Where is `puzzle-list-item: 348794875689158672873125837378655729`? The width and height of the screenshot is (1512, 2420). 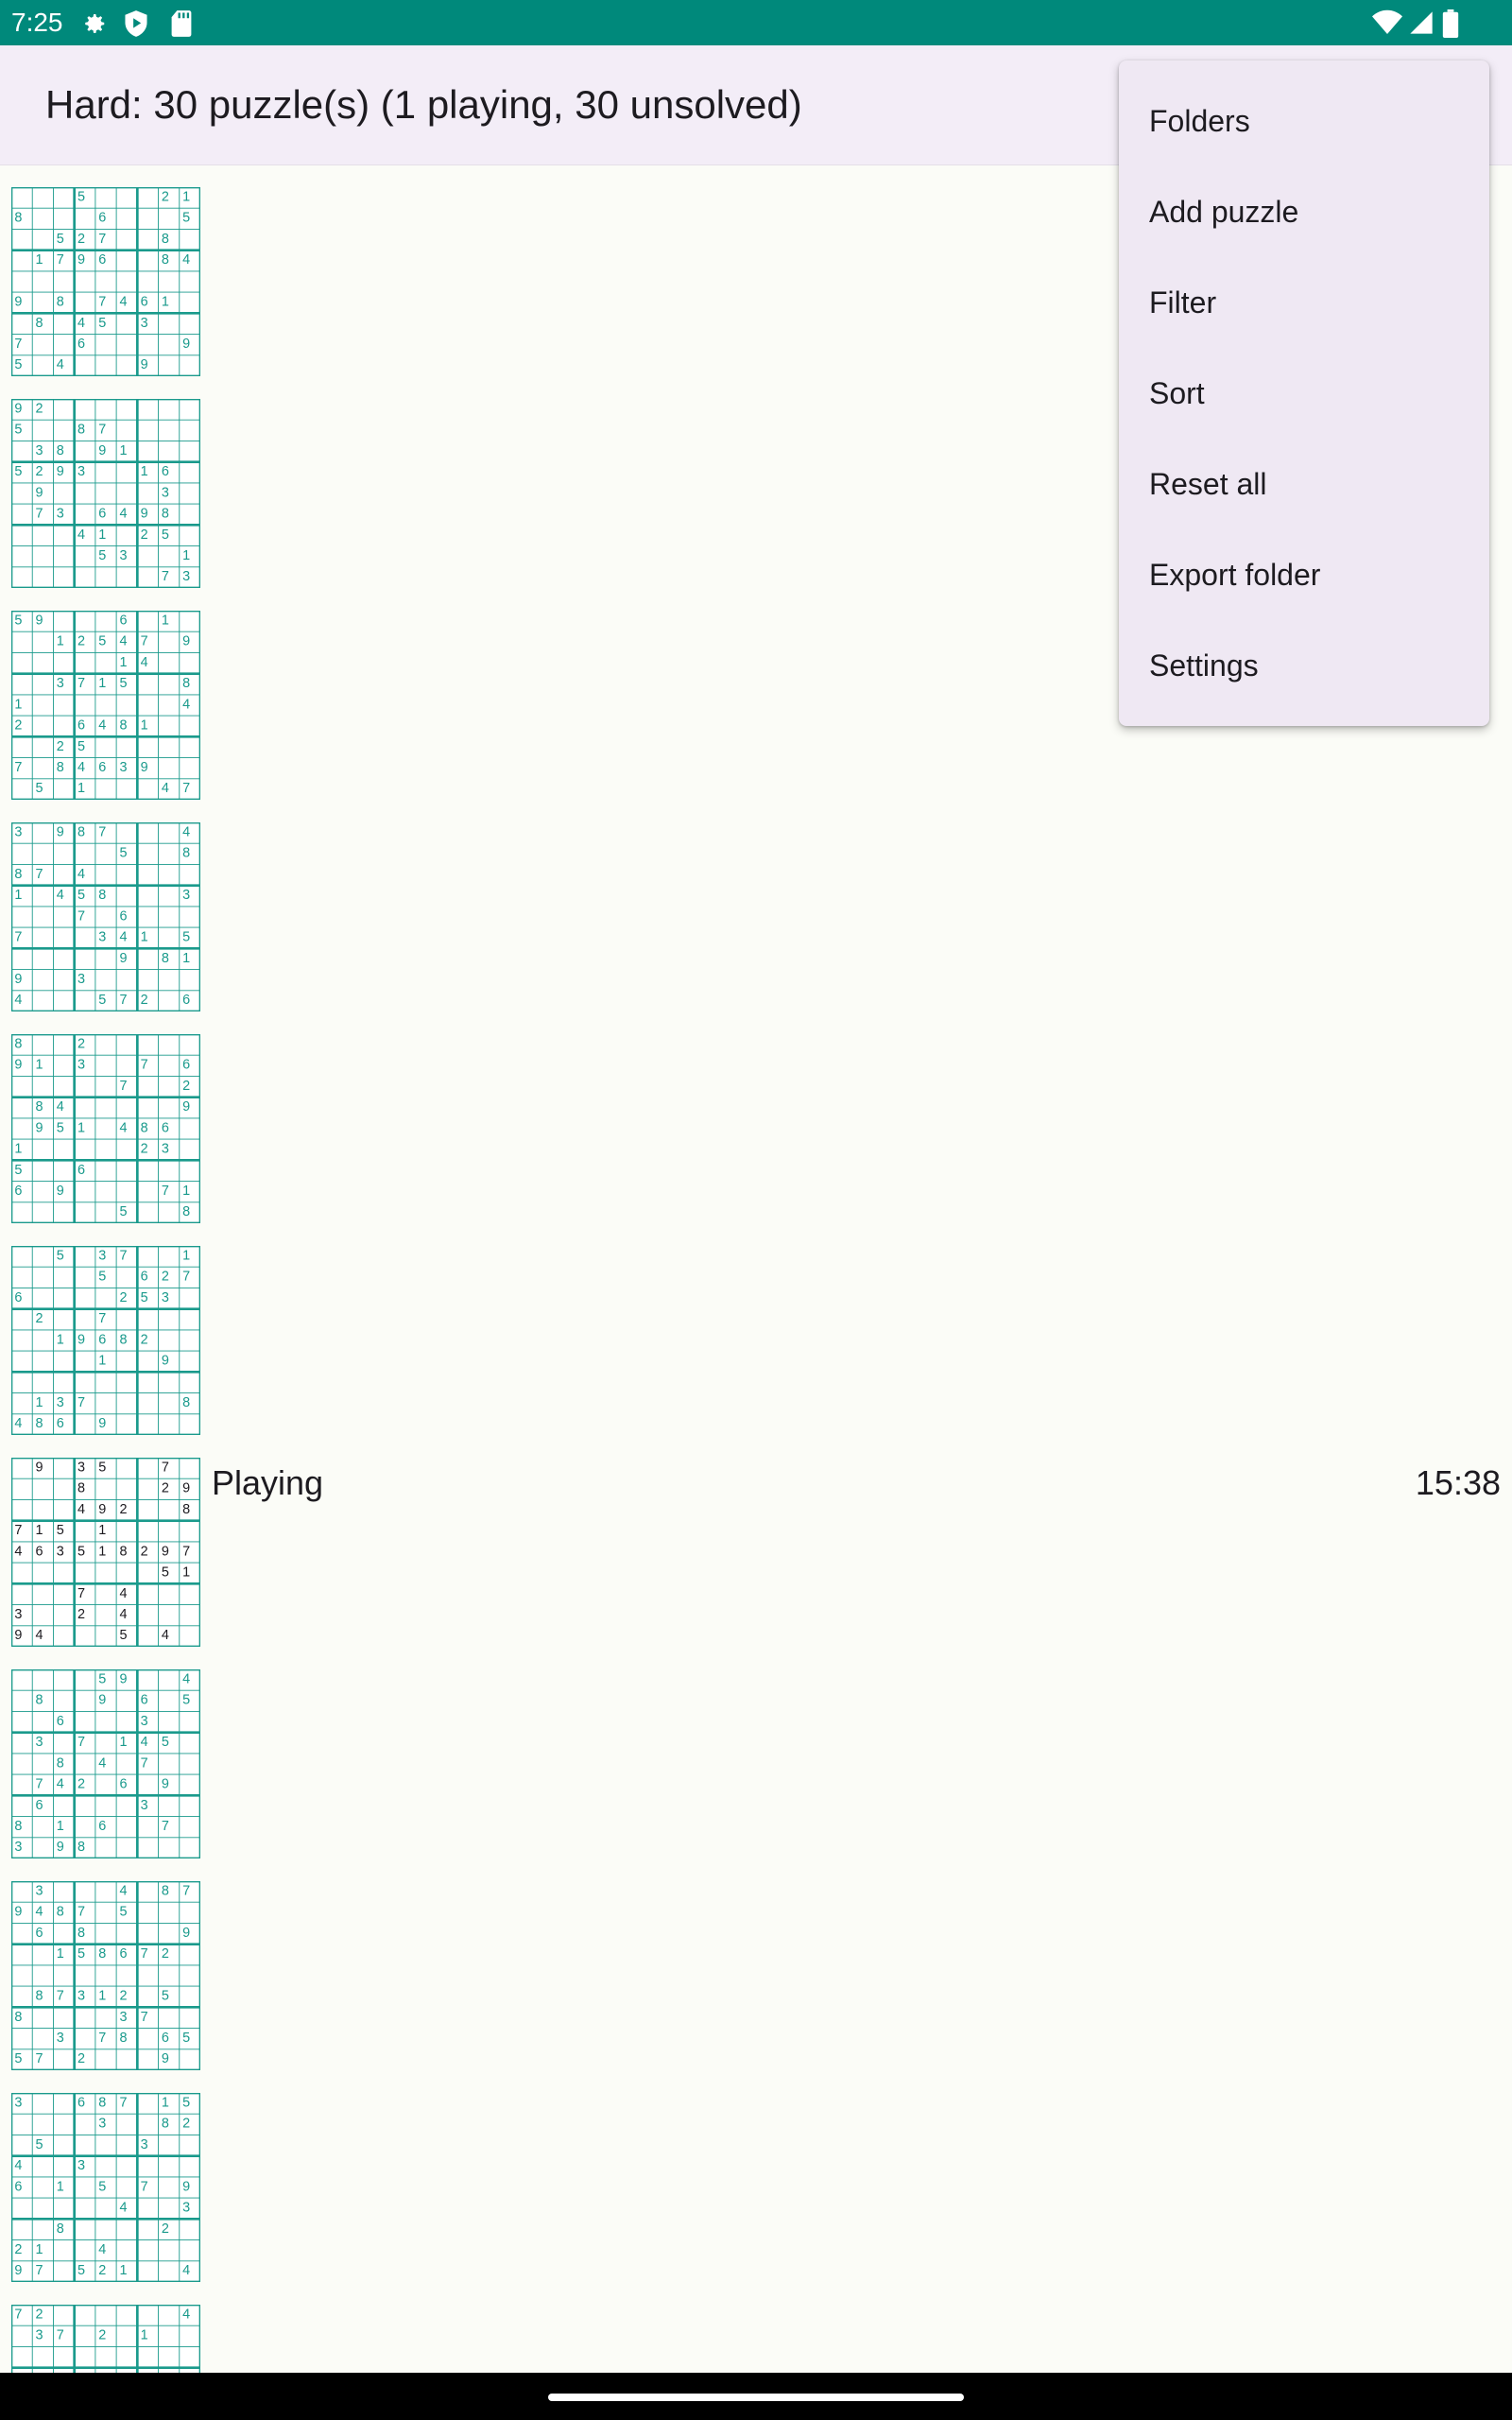 puzzle-list-item: 348794875689158672873125837378655729 is located at coordinates (756, 1987).